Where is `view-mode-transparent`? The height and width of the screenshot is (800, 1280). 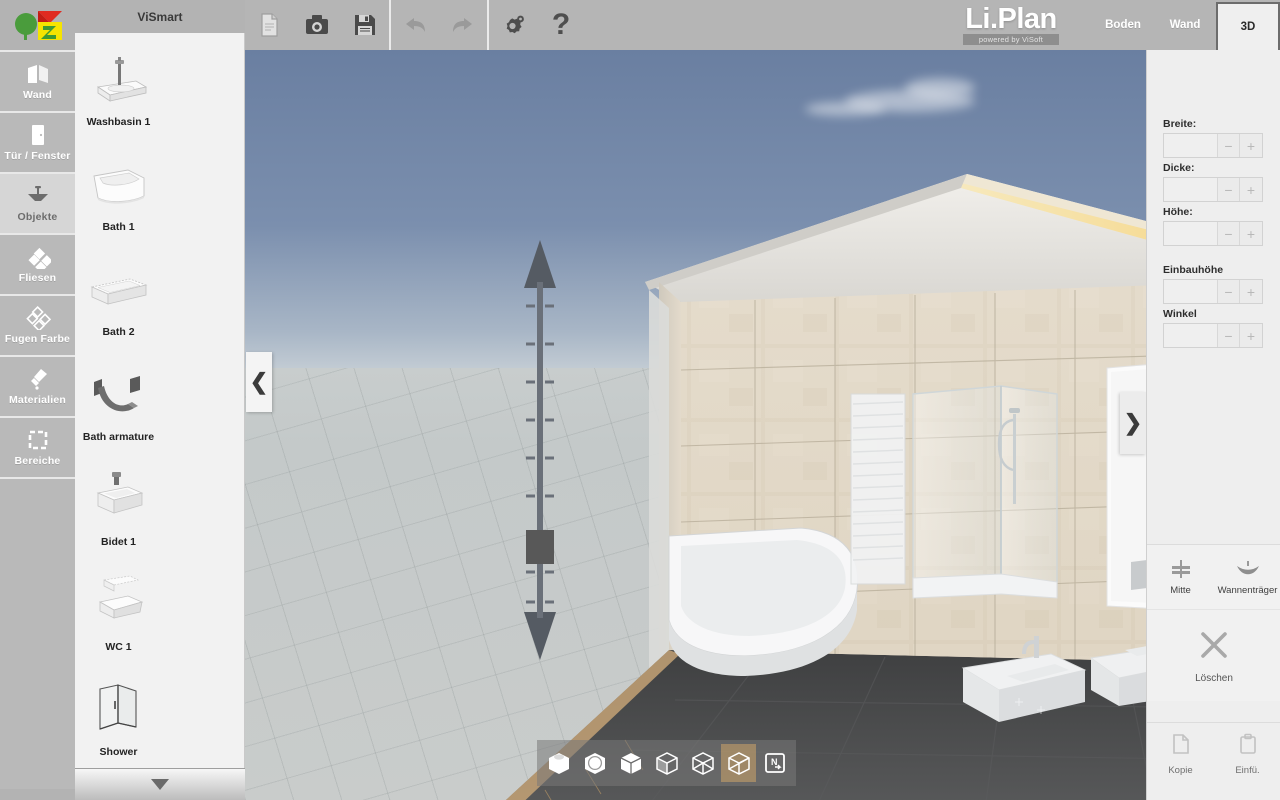 view-mode-transparent is located at coordinates (738, 763).